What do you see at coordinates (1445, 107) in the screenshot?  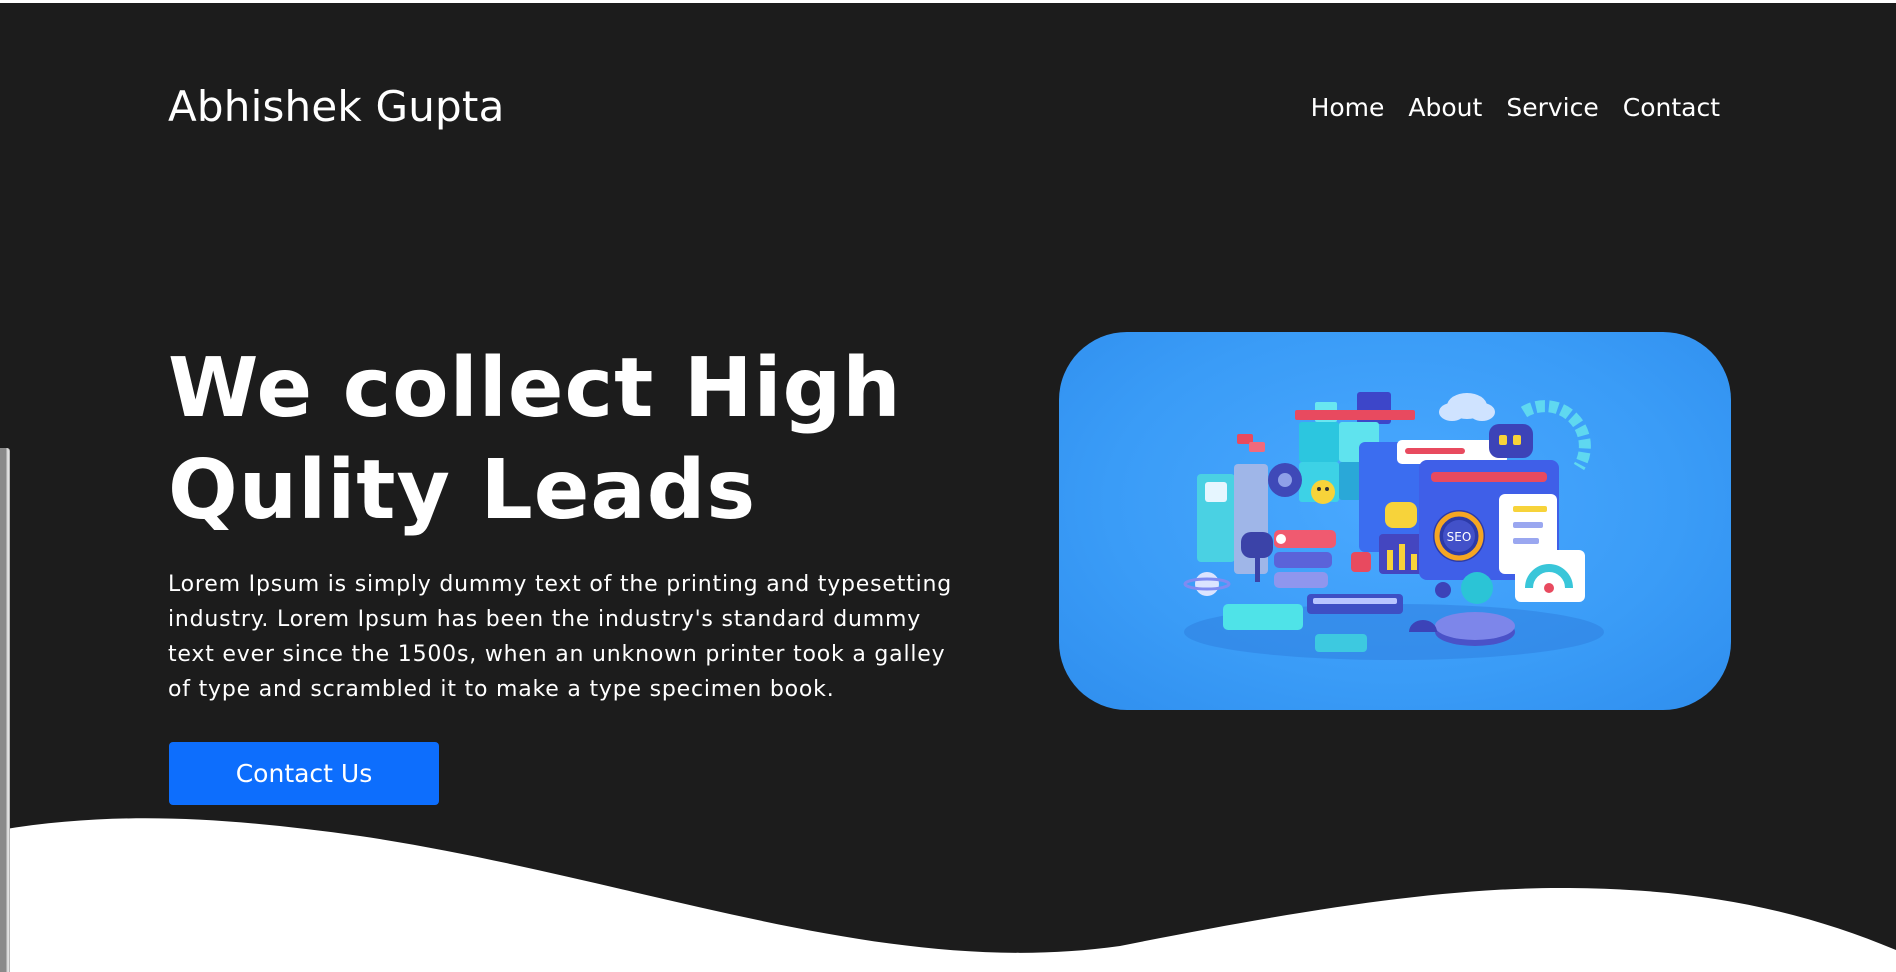 I see `nav-link-about: About` at bounding box center [1445, 107].